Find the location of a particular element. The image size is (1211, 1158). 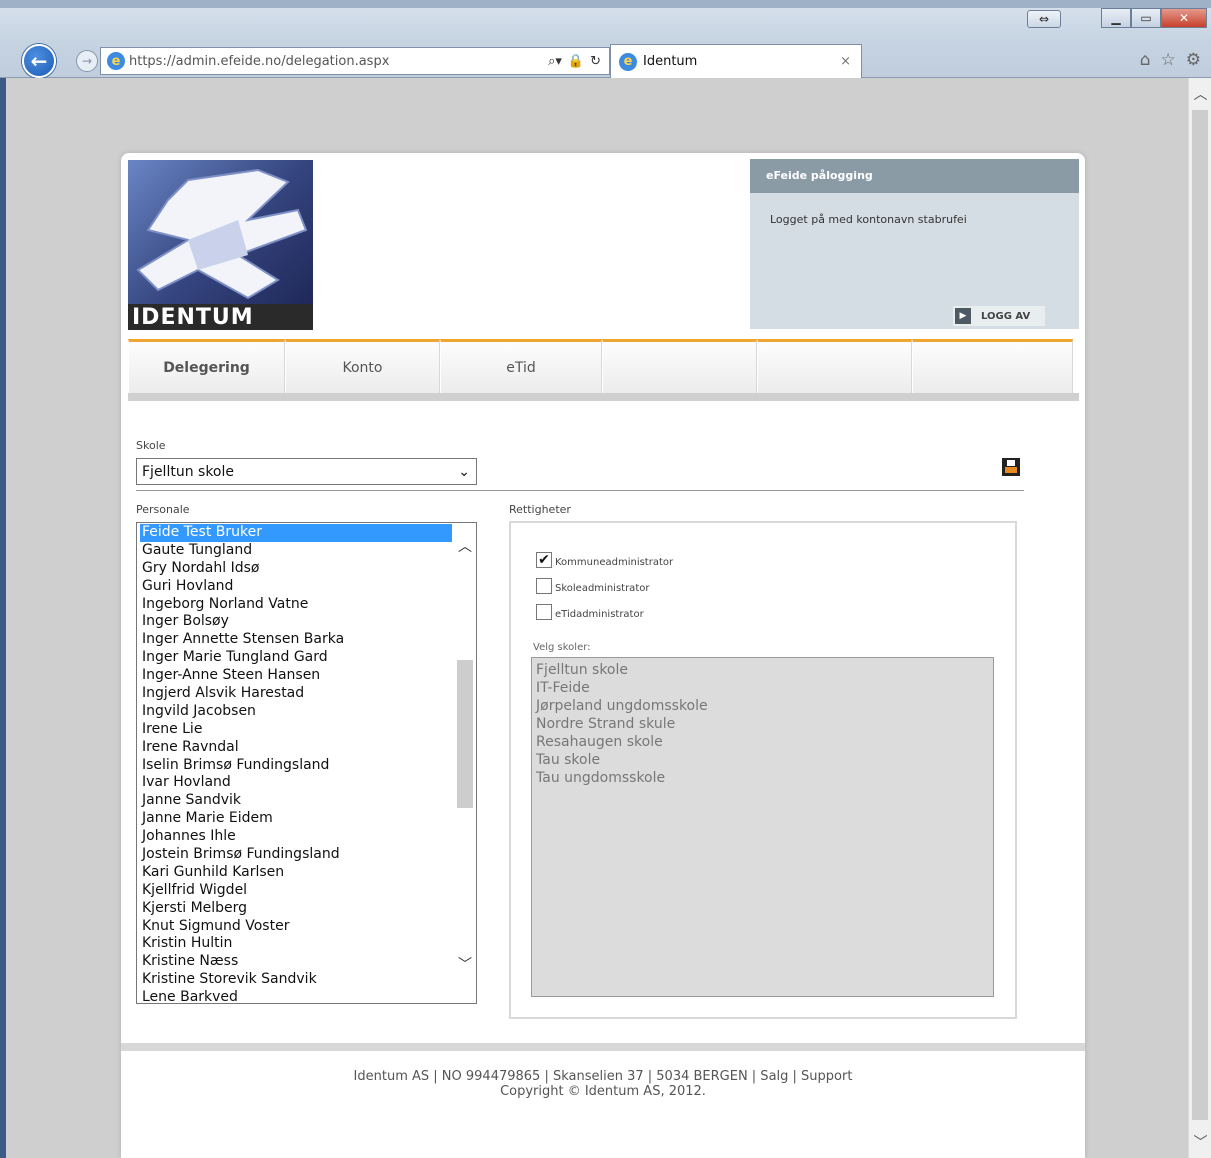

list-item: Resahaugen skole is located at coordinates (762, 742).